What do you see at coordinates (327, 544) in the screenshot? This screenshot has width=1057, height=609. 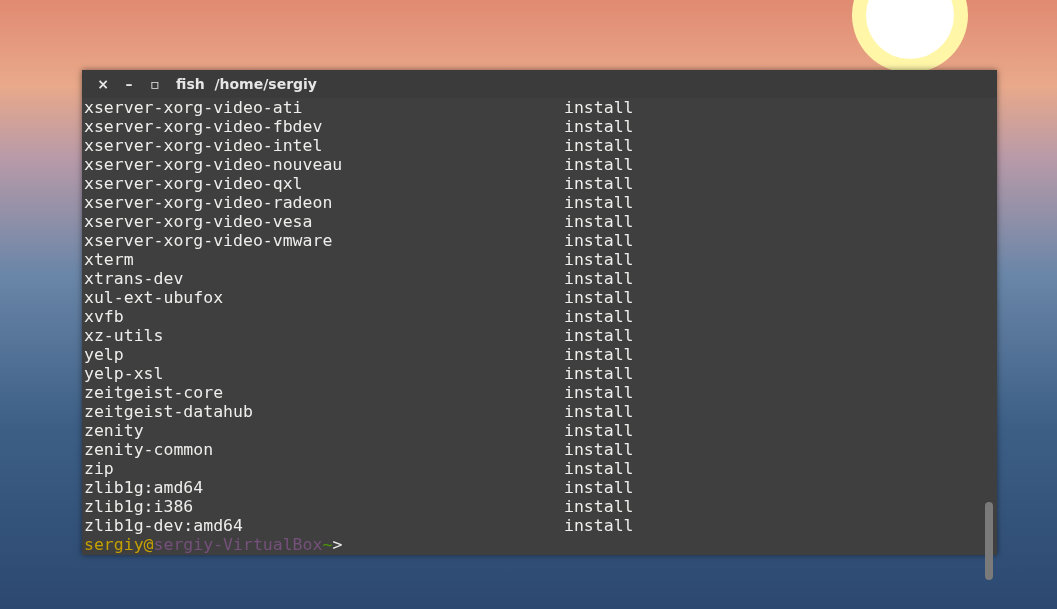 I see `prompt-text: ~` at bounding box center [327, 544].